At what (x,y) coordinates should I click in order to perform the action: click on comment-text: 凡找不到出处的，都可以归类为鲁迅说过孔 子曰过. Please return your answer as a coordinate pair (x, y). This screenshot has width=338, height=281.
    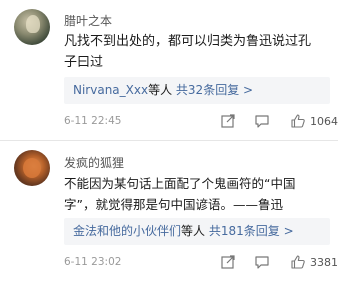
    Looking at the image, I should click on (188, 52).